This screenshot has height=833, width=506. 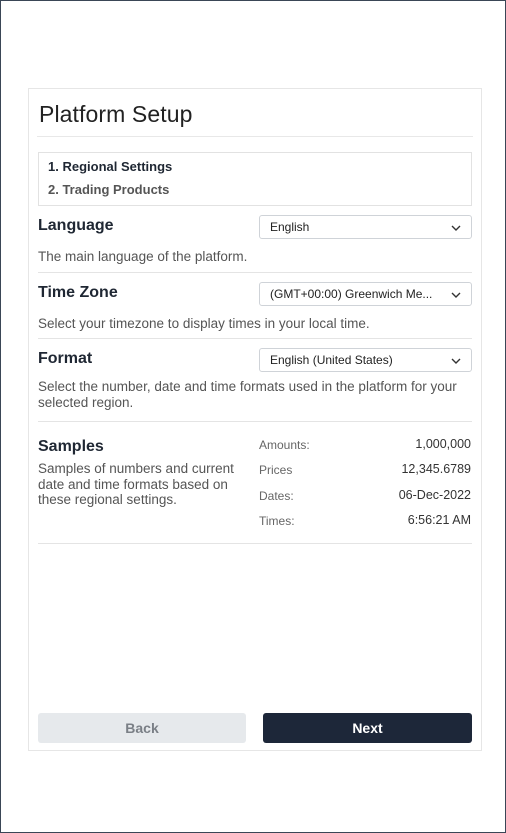 I want to click on language-label: Language, so click(x=76, y=225).